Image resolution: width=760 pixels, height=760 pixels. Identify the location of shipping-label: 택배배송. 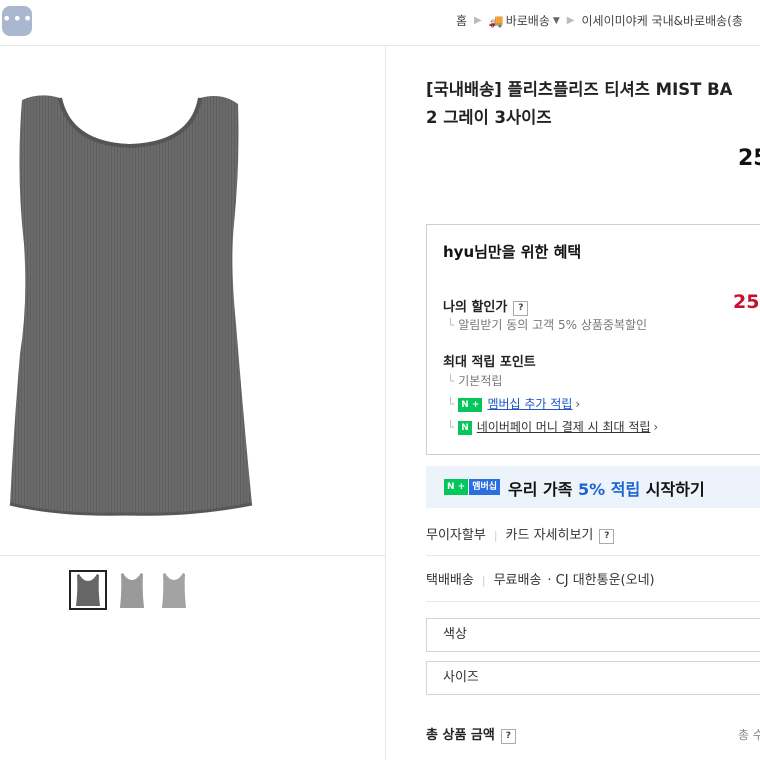
(450, 580).